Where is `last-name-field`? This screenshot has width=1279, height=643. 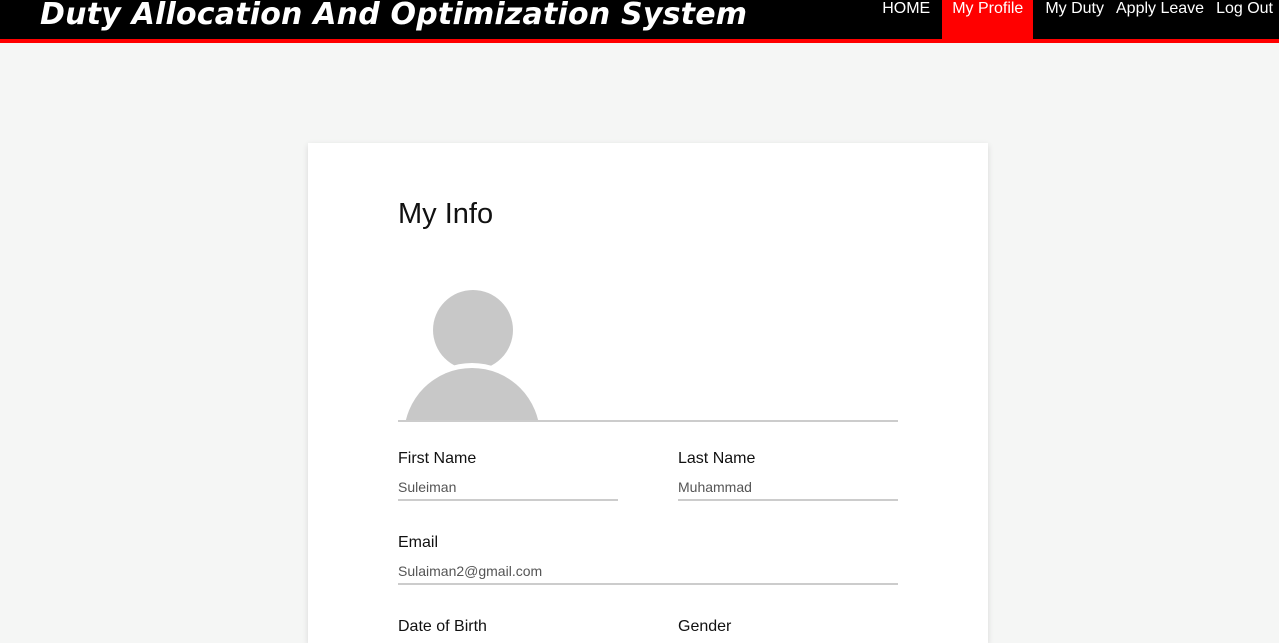 last-name-field is located at coordinates (788, 488).